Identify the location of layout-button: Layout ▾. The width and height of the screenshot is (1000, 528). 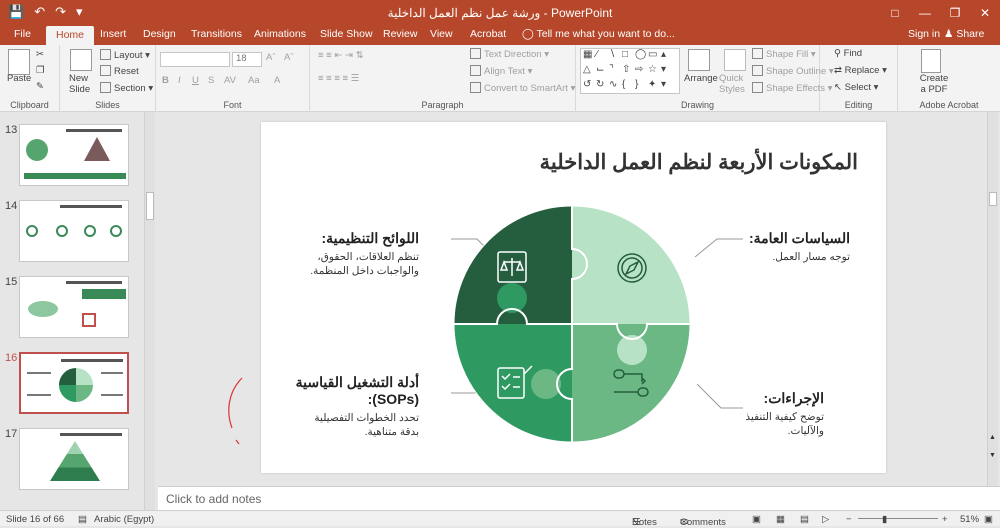
(125, 55).